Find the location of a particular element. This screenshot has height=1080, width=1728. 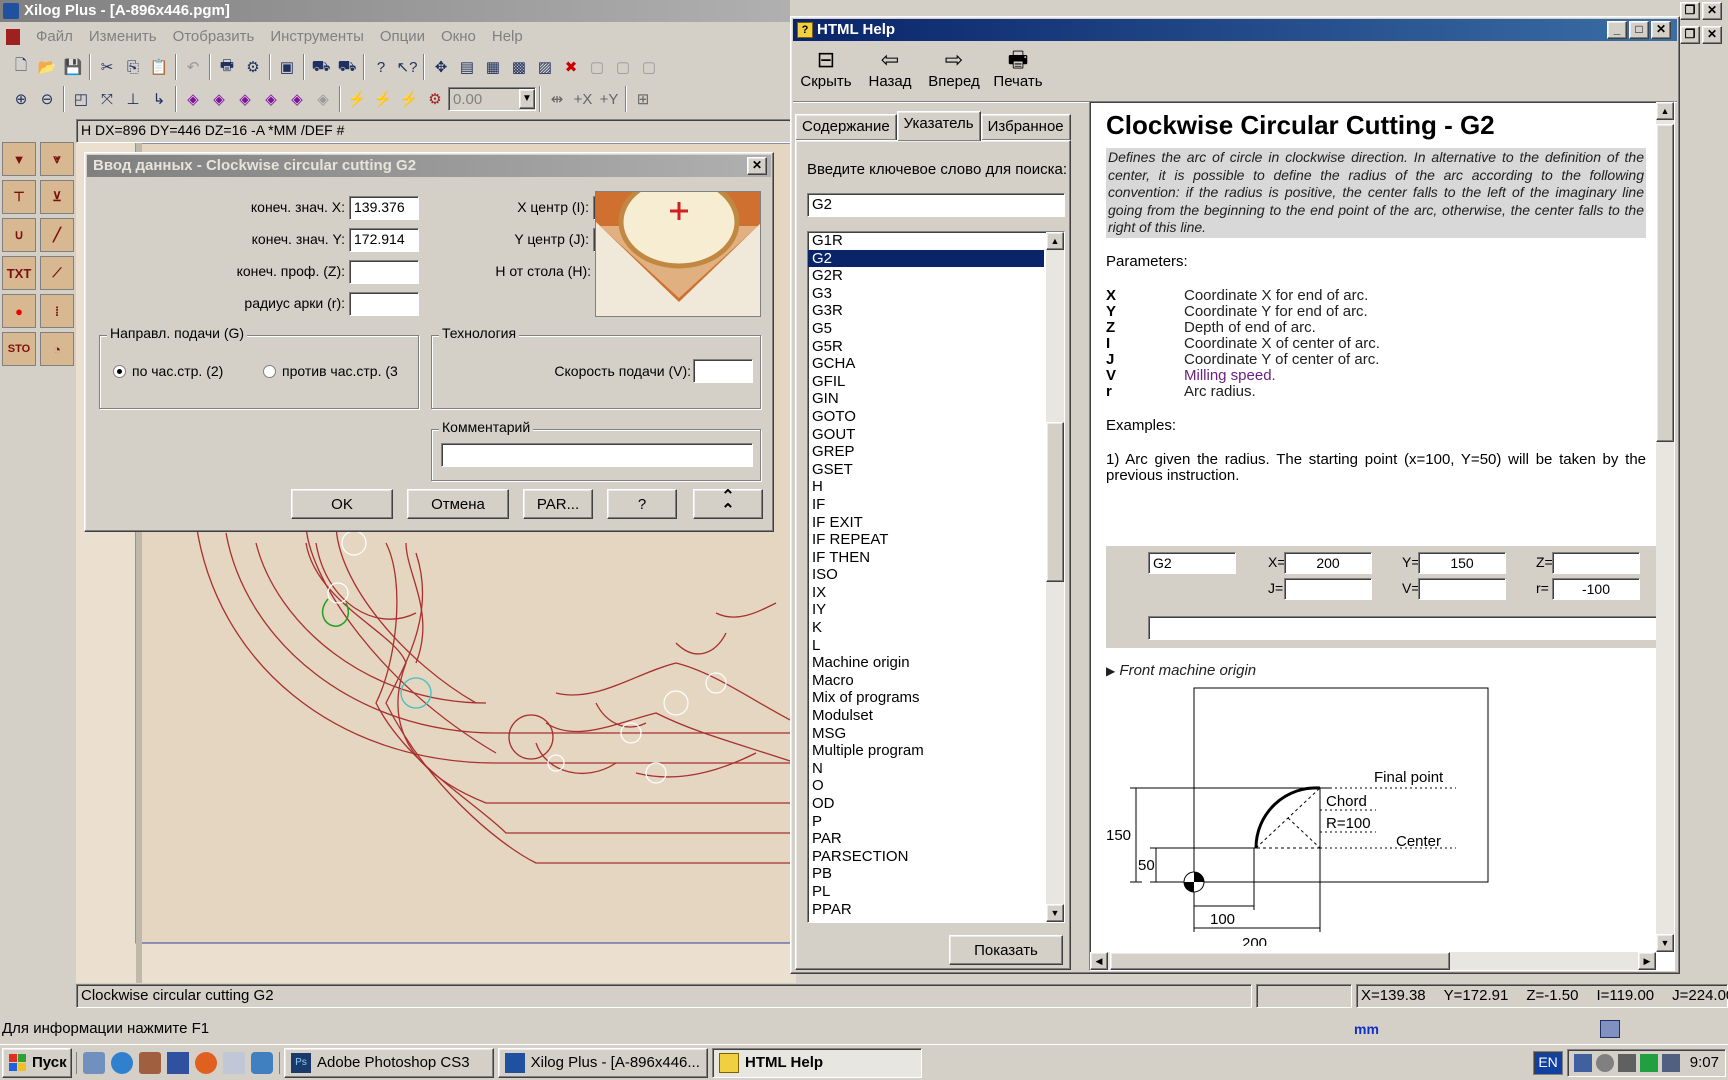

index-item: Multiple program is located at coordinates (926, 751).